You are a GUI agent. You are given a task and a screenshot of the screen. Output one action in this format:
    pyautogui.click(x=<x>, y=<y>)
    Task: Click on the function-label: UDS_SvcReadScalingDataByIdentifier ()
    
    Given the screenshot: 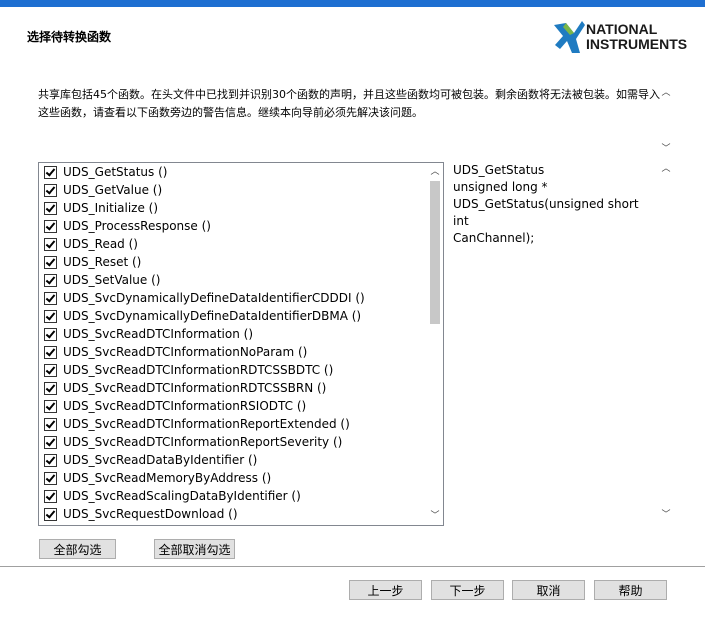 What is the action you would take?
    pyautogui.click(x=182, y=496)
    